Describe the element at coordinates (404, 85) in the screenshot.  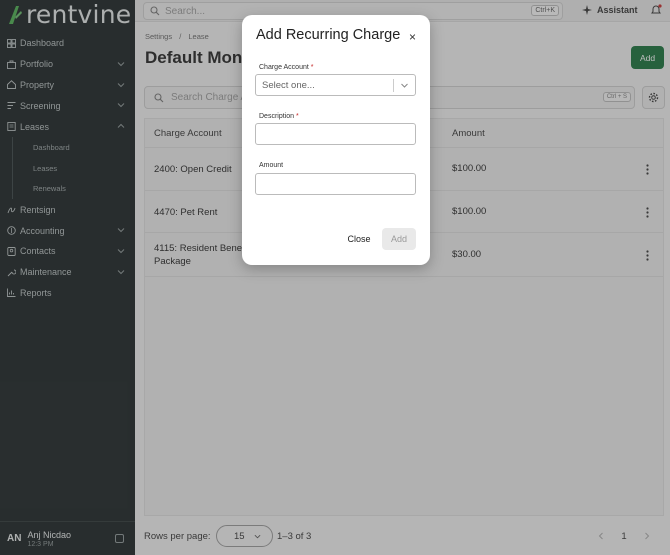
I see `chevron-down-icon` at that location.